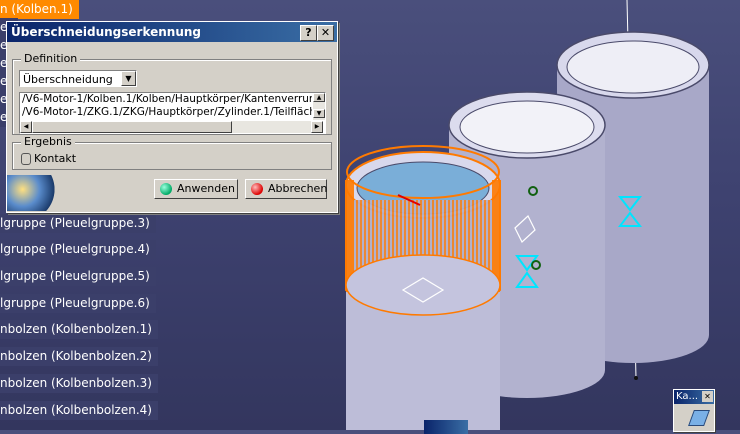  I want to click on floating-toolbar-title-bar: Ka... ✕, so click(694, 397).